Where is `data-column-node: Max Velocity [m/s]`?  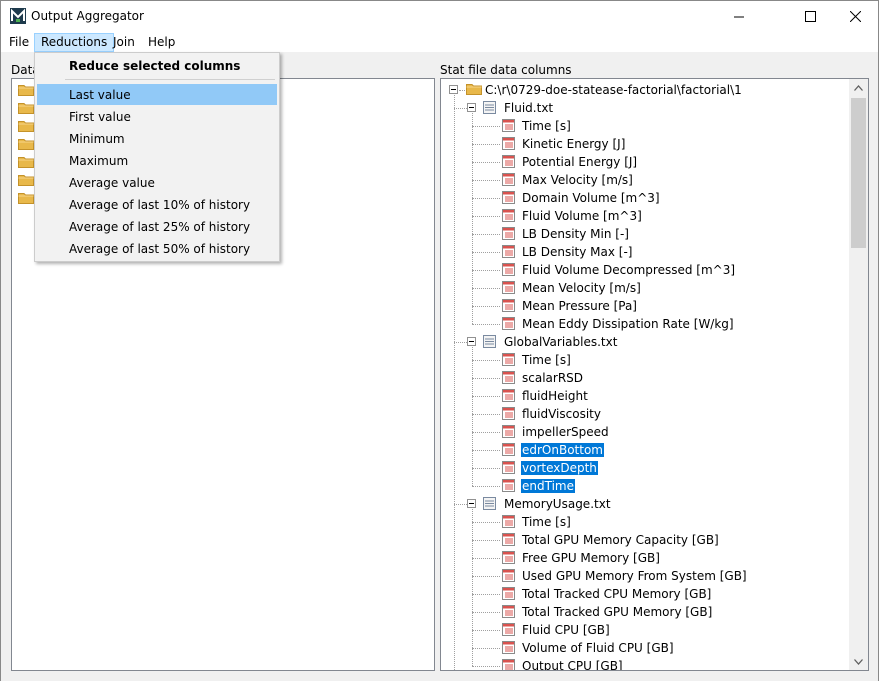
data-column-node: Max Velocity [m/s] is located at coordinates (646, 180).